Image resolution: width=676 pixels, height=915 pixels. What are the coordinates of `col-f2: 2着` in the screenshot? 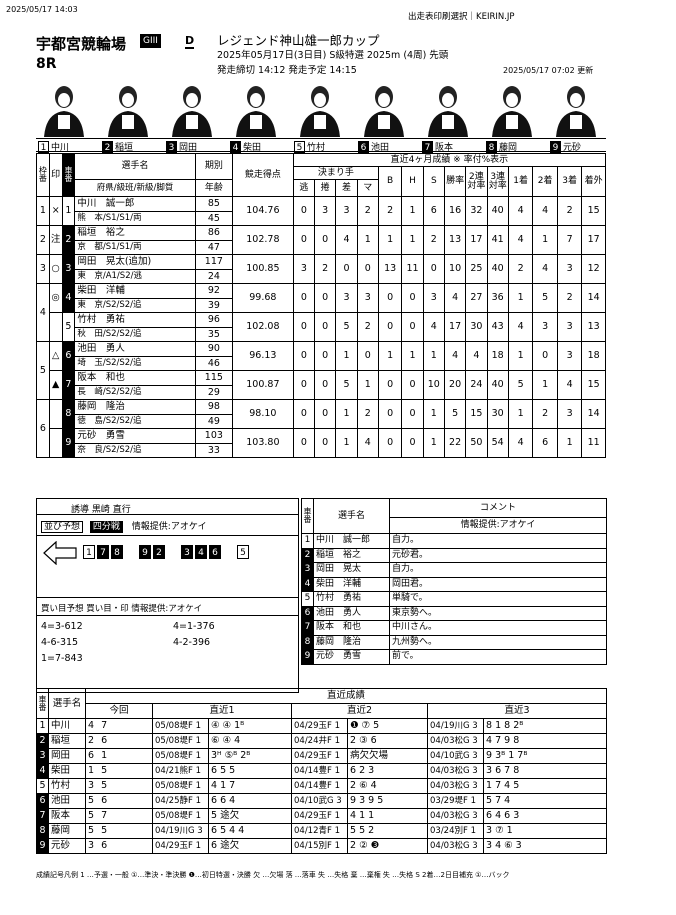 It's located at (545, 181).